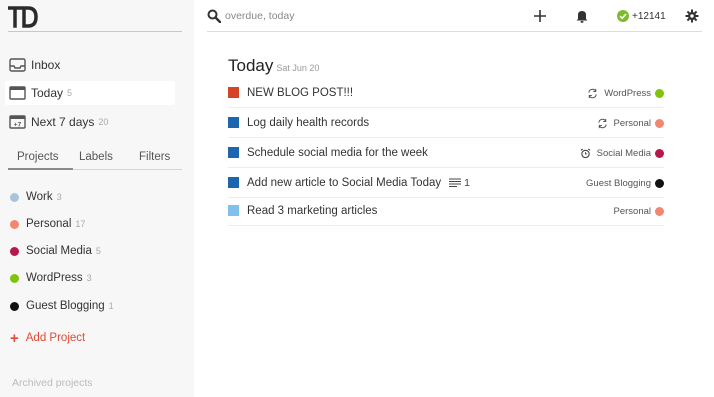 This screenshot has height=397, width=714. I want to click on svg-text: +7, so click(18, 125).